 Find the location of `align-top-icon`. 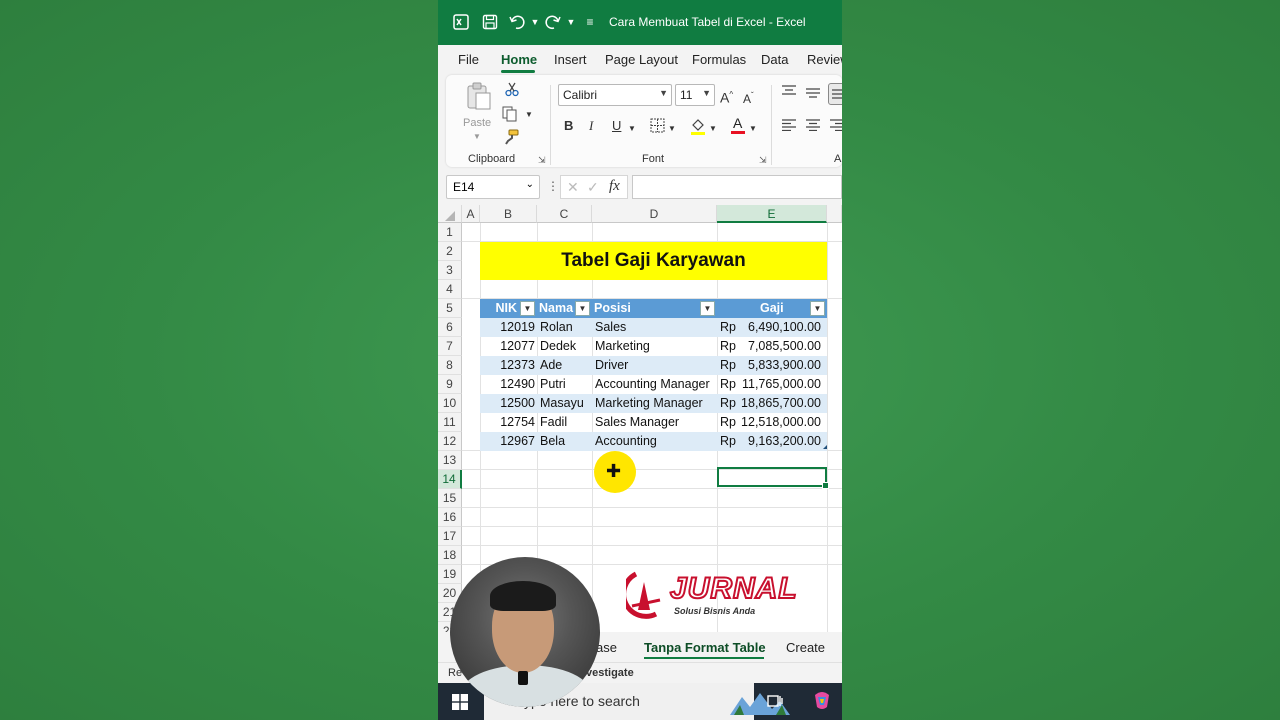

align-top-icon is located at coordinates (789, 93).